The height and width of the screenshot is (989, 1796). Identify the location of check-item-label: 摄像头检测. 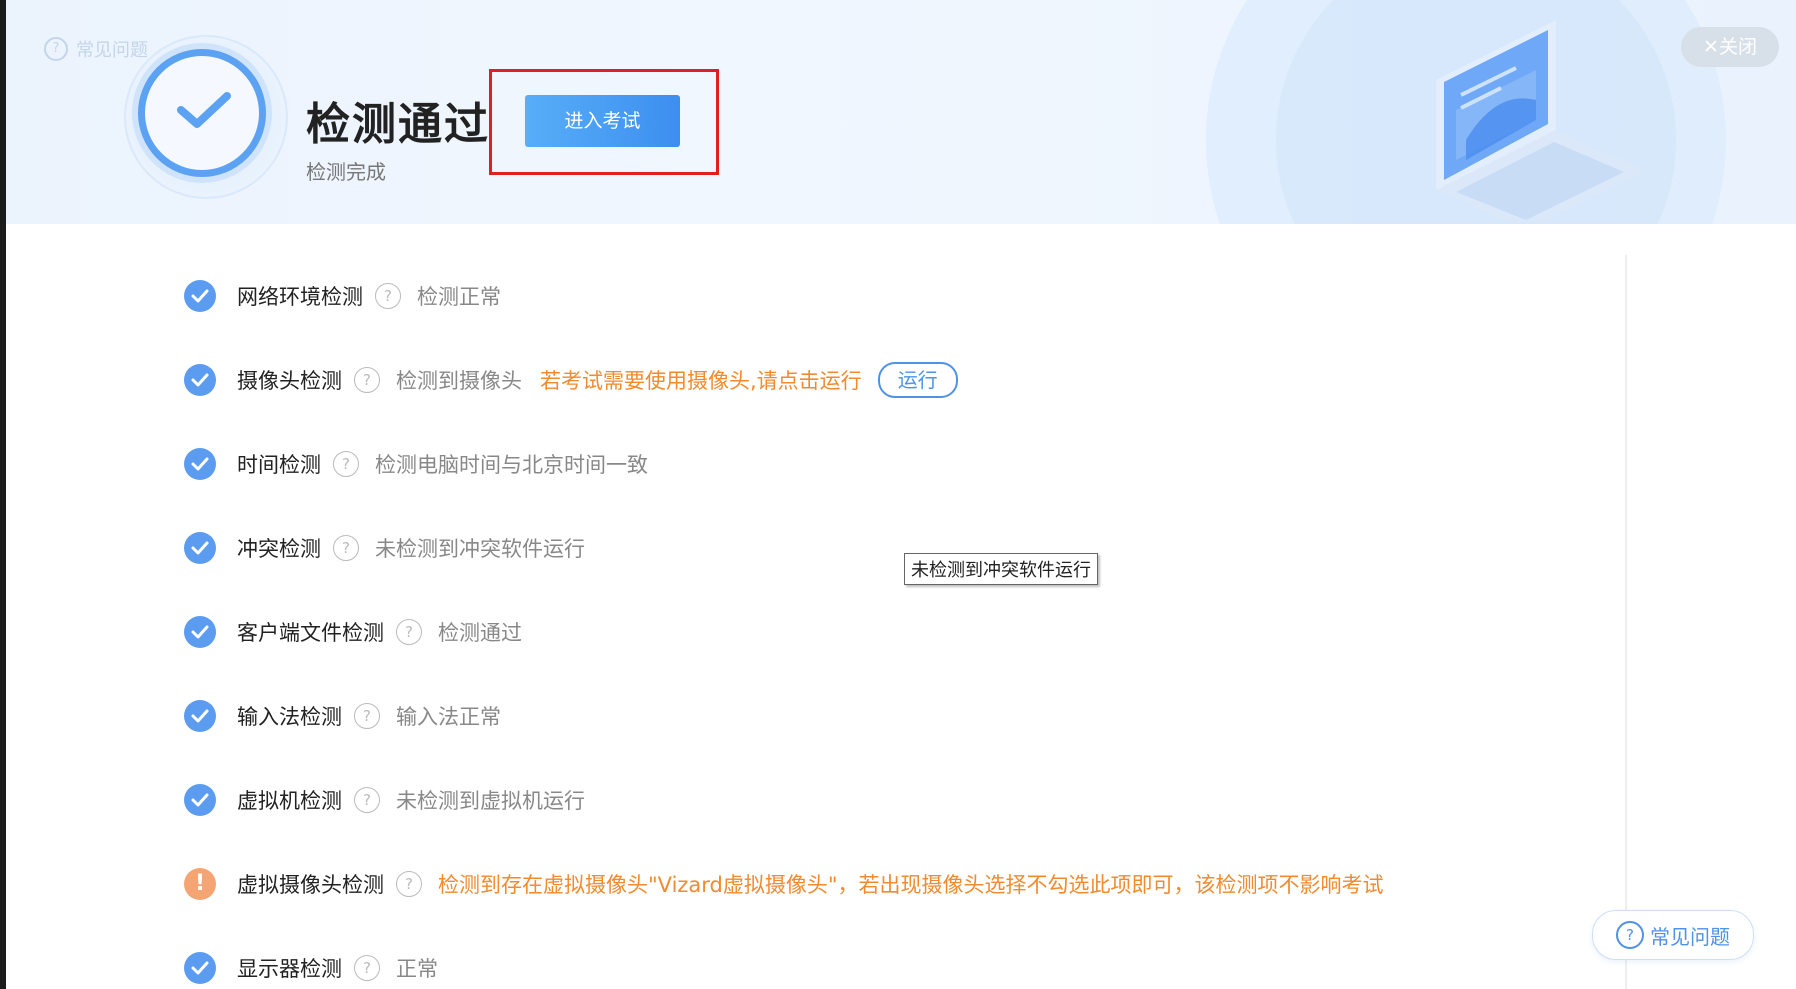
(289, 381).